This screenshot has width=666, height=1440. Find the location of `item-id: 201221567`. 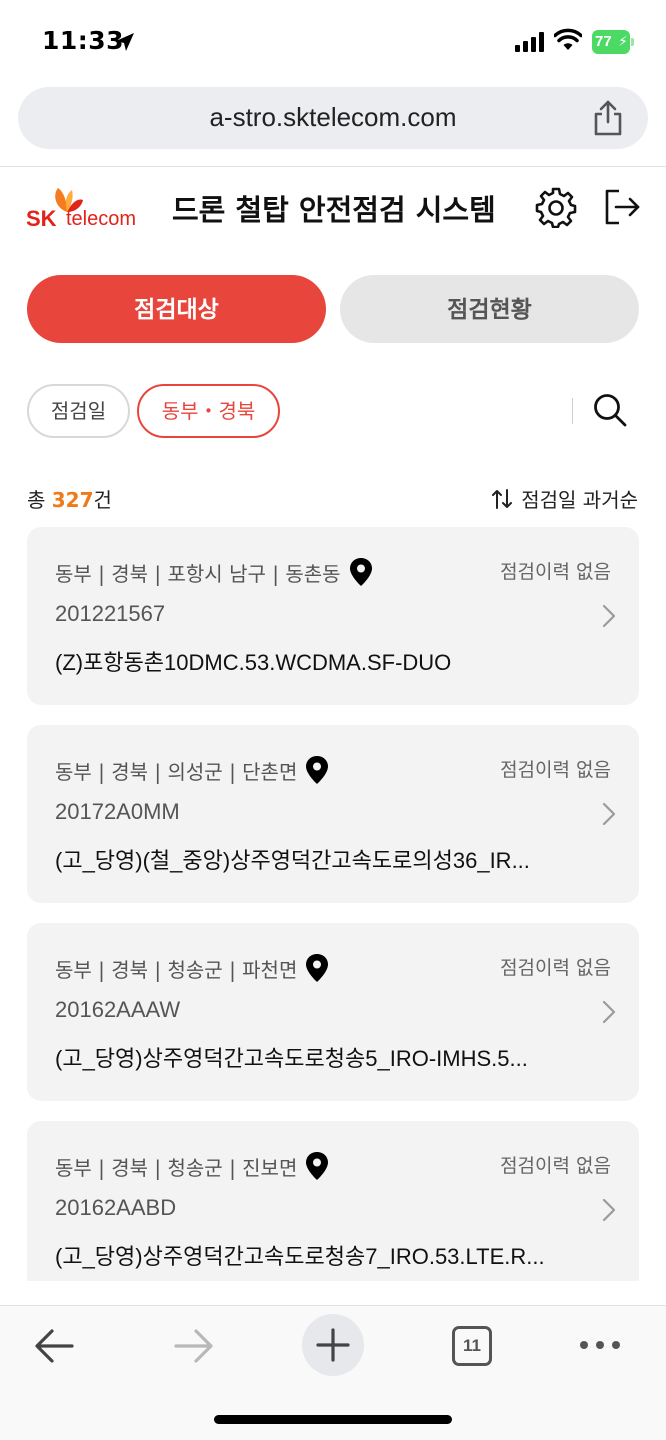

item-id: 201221567 is located at coordinates (110, 613).